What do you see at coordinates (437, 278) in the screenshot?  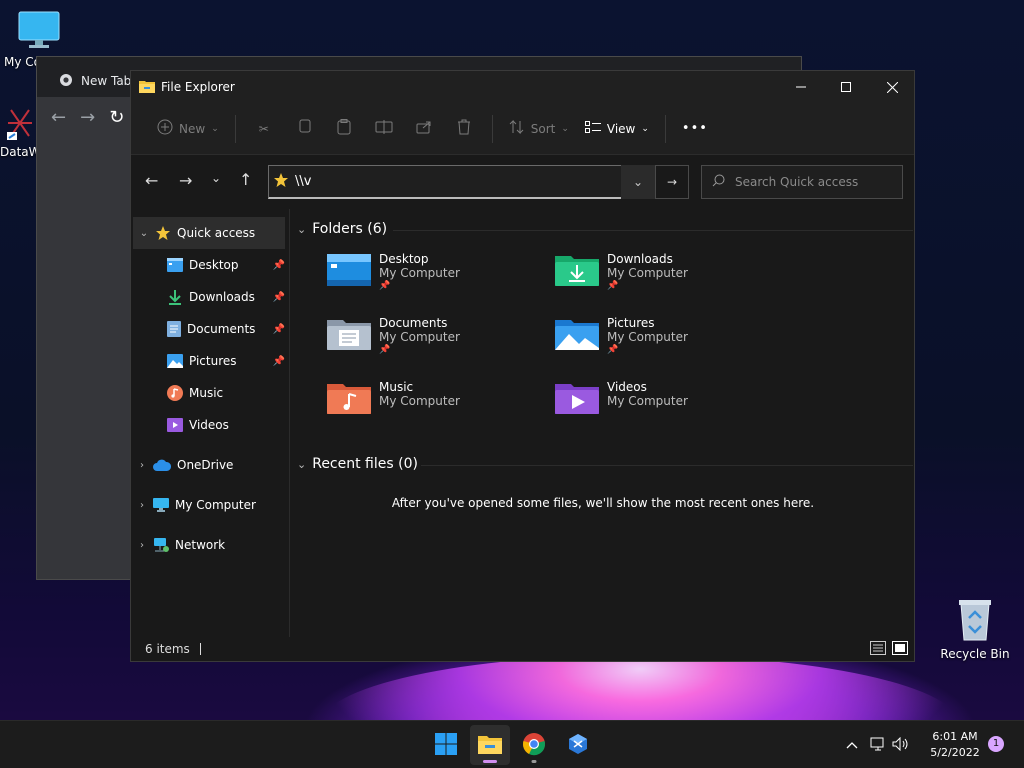 I see `folder-tile-desktop: Desktop My Computer 📌` at bounding box center [437, 278].